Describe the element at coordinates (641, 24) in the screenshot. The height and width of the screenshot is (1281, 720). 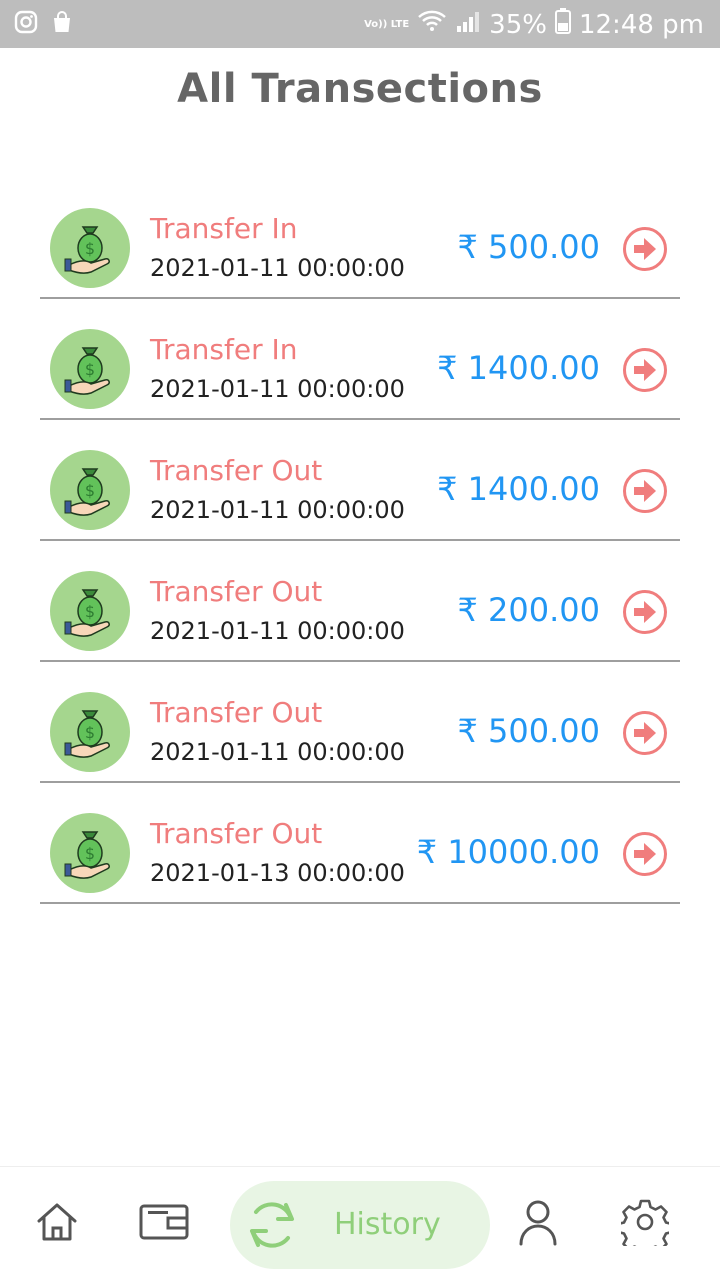
I see `clock: 12:48 pm` at that location.